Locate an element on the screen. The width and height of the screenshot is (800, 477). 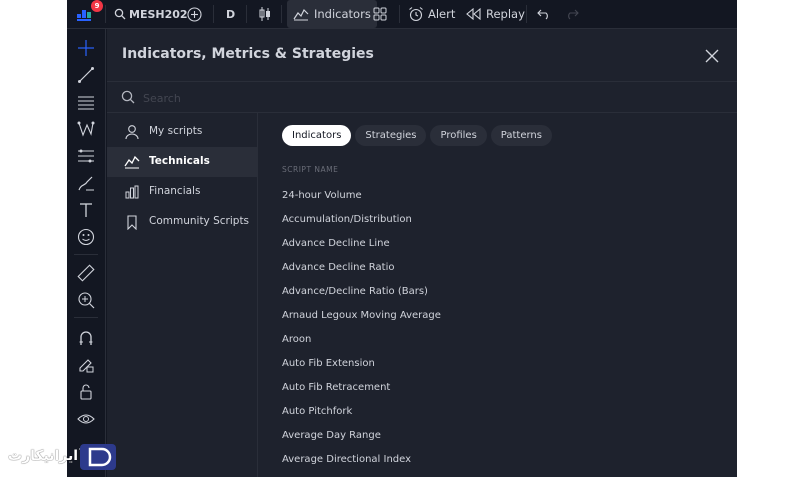
candlestick-icon is located at coordinates (264, 14).